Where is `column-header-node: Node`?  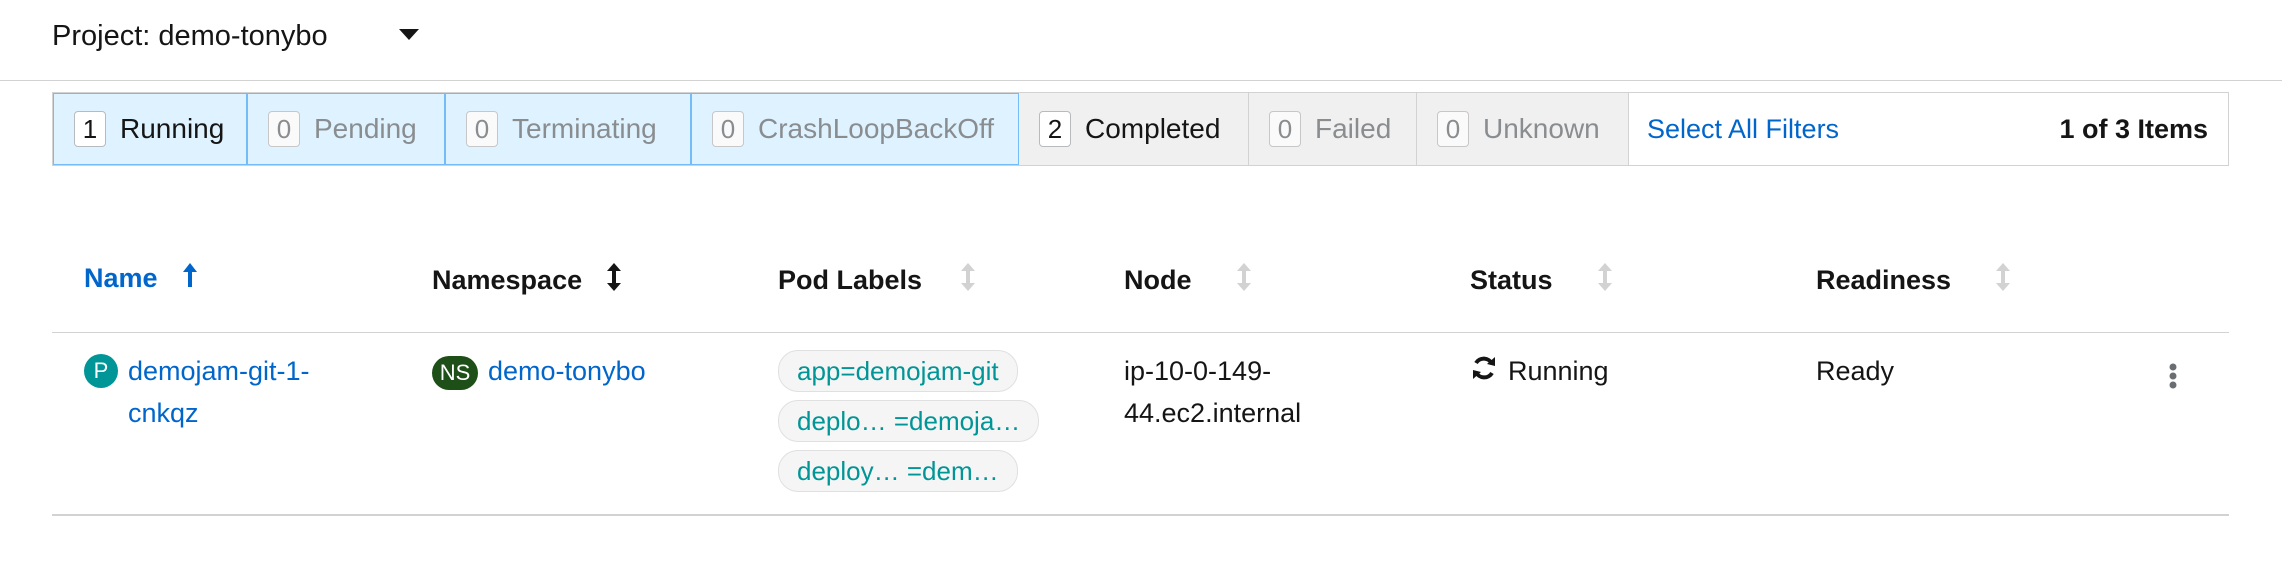 column-header-node: Node is located at coordinates (1188, 280).